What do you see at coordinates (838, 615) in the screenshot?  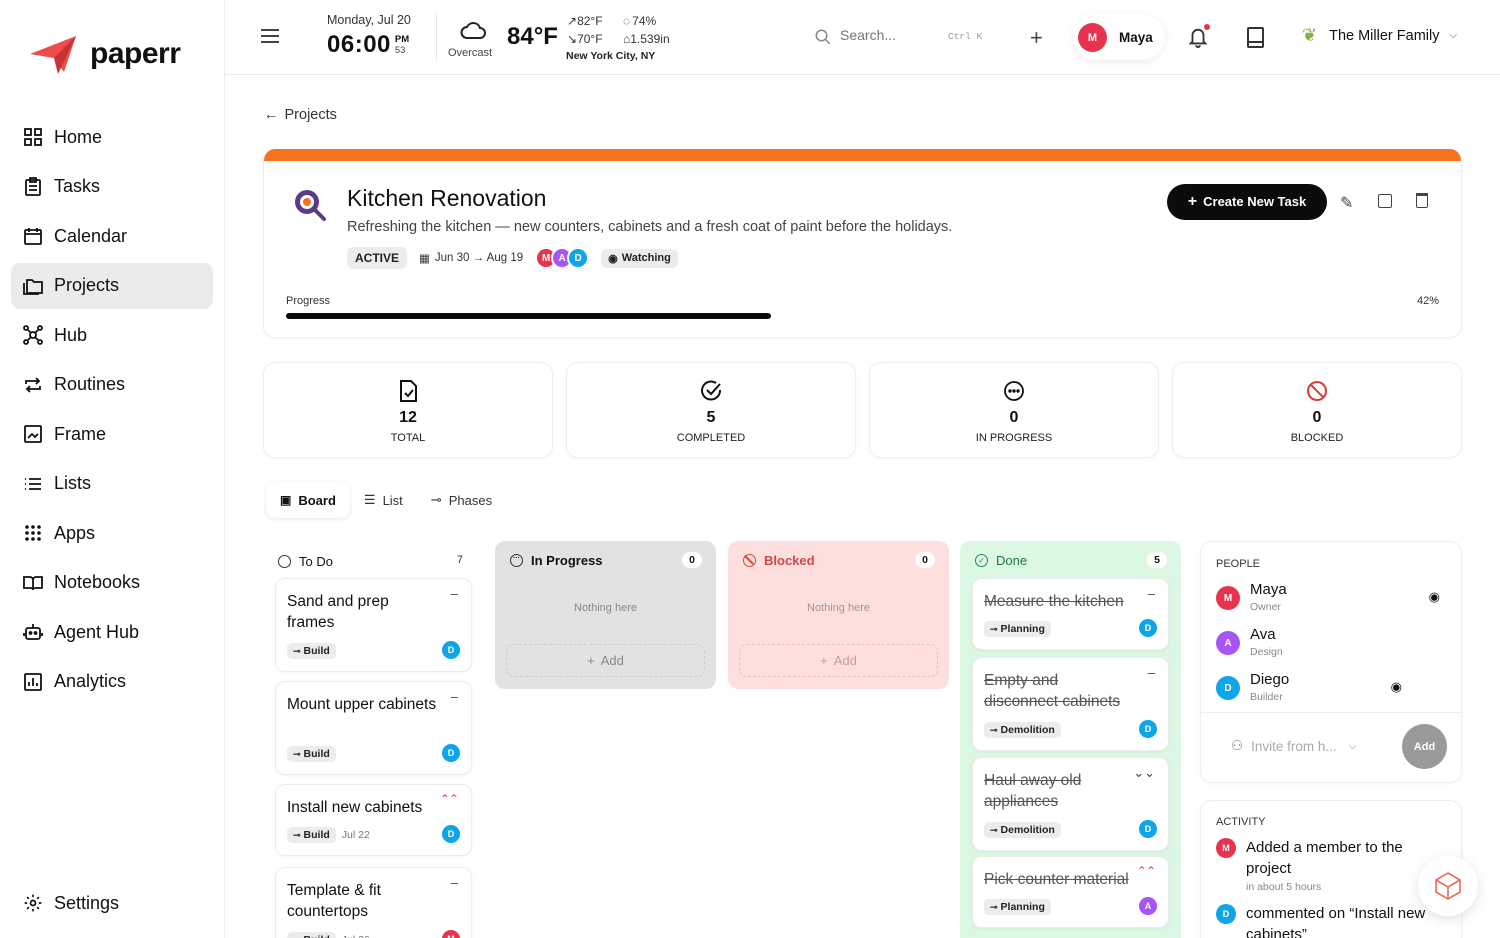 I see `column-blocked: Blocked 0 Nothing here + Add` at bounding box center [838, 615].